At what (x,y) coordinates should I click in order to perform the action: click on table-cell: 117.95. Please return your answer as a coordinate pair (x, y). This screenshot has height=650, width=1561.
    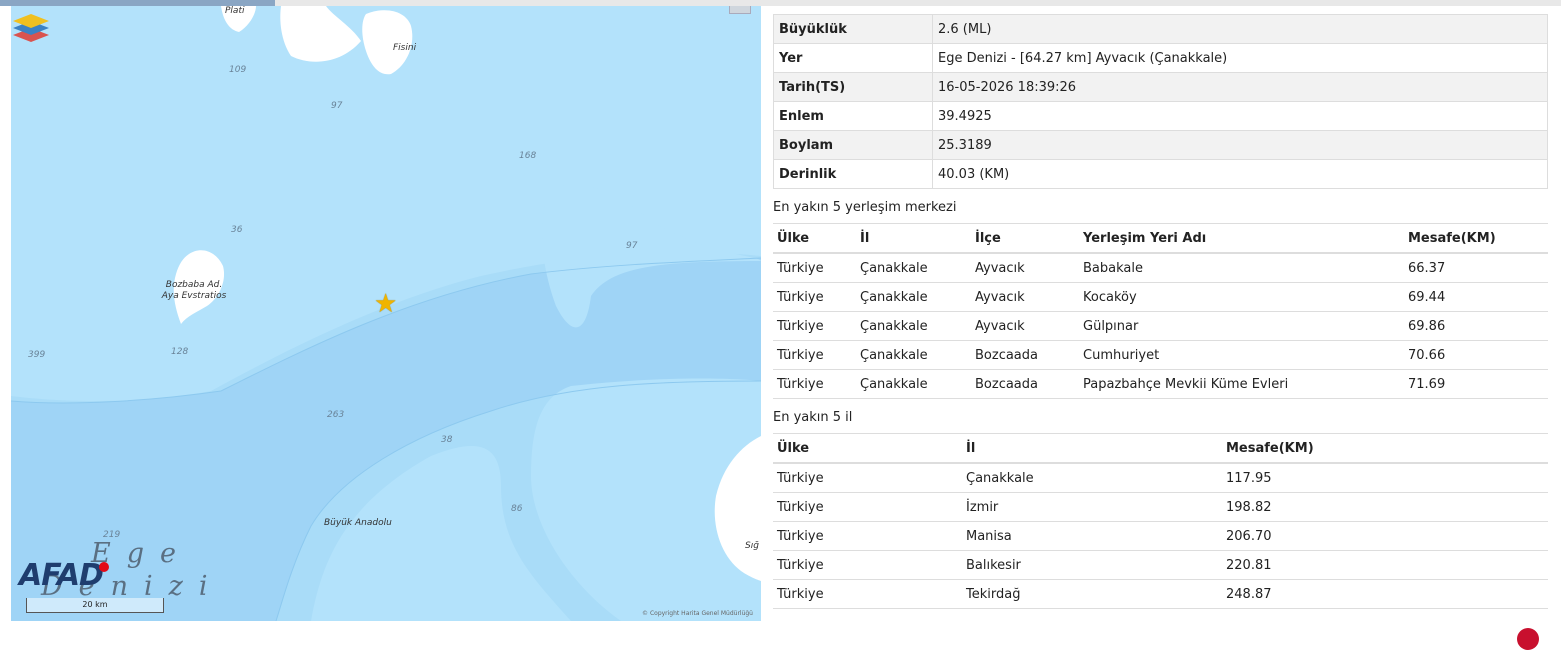
    Looking at the image, I should click on (1385, 478).